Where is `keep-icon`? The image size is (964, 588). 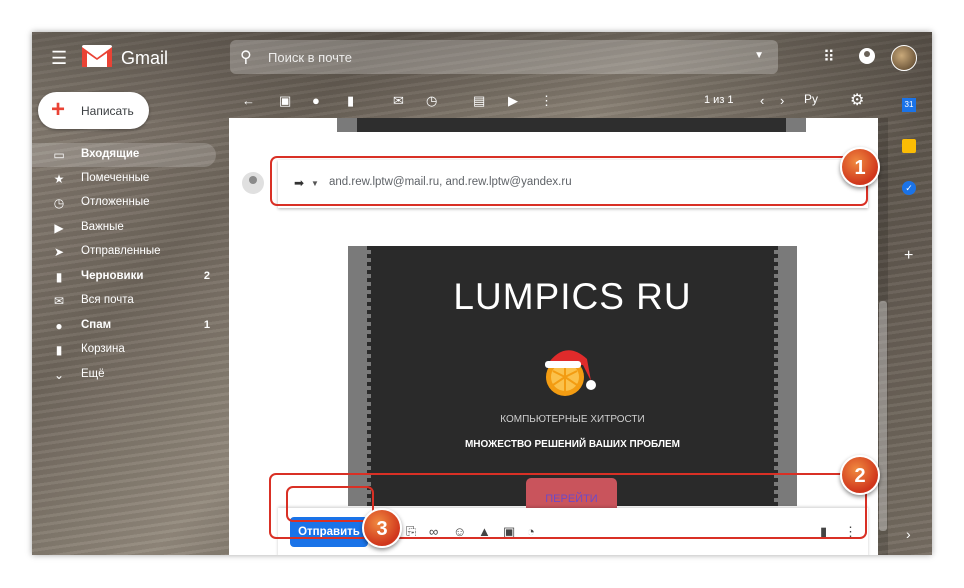
keep-icon is located at coordinates (909, 146).